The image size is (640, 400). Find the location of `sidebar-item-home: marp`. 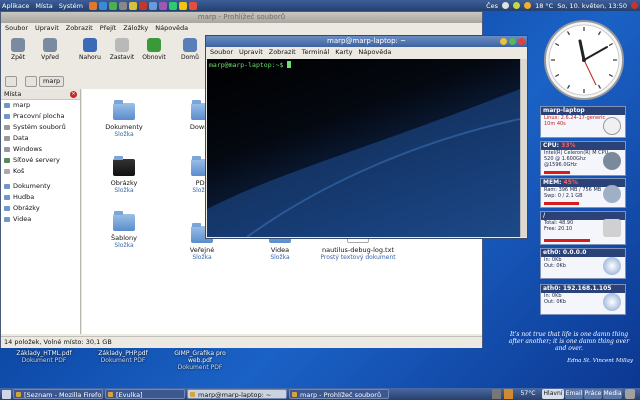

sidebar-item-home: marp is located at coordinates (40, 105).